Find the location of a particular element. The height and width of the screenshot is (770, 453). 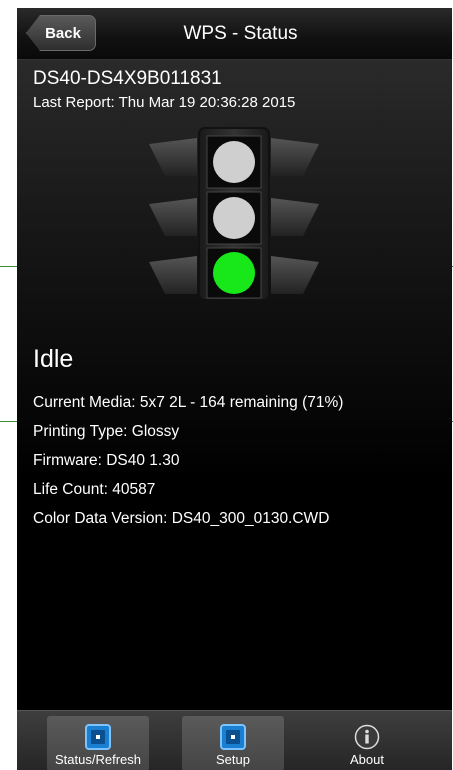

bottom-tab-bar: Status/Refresh Setup About is located at coordinates (234, 740).